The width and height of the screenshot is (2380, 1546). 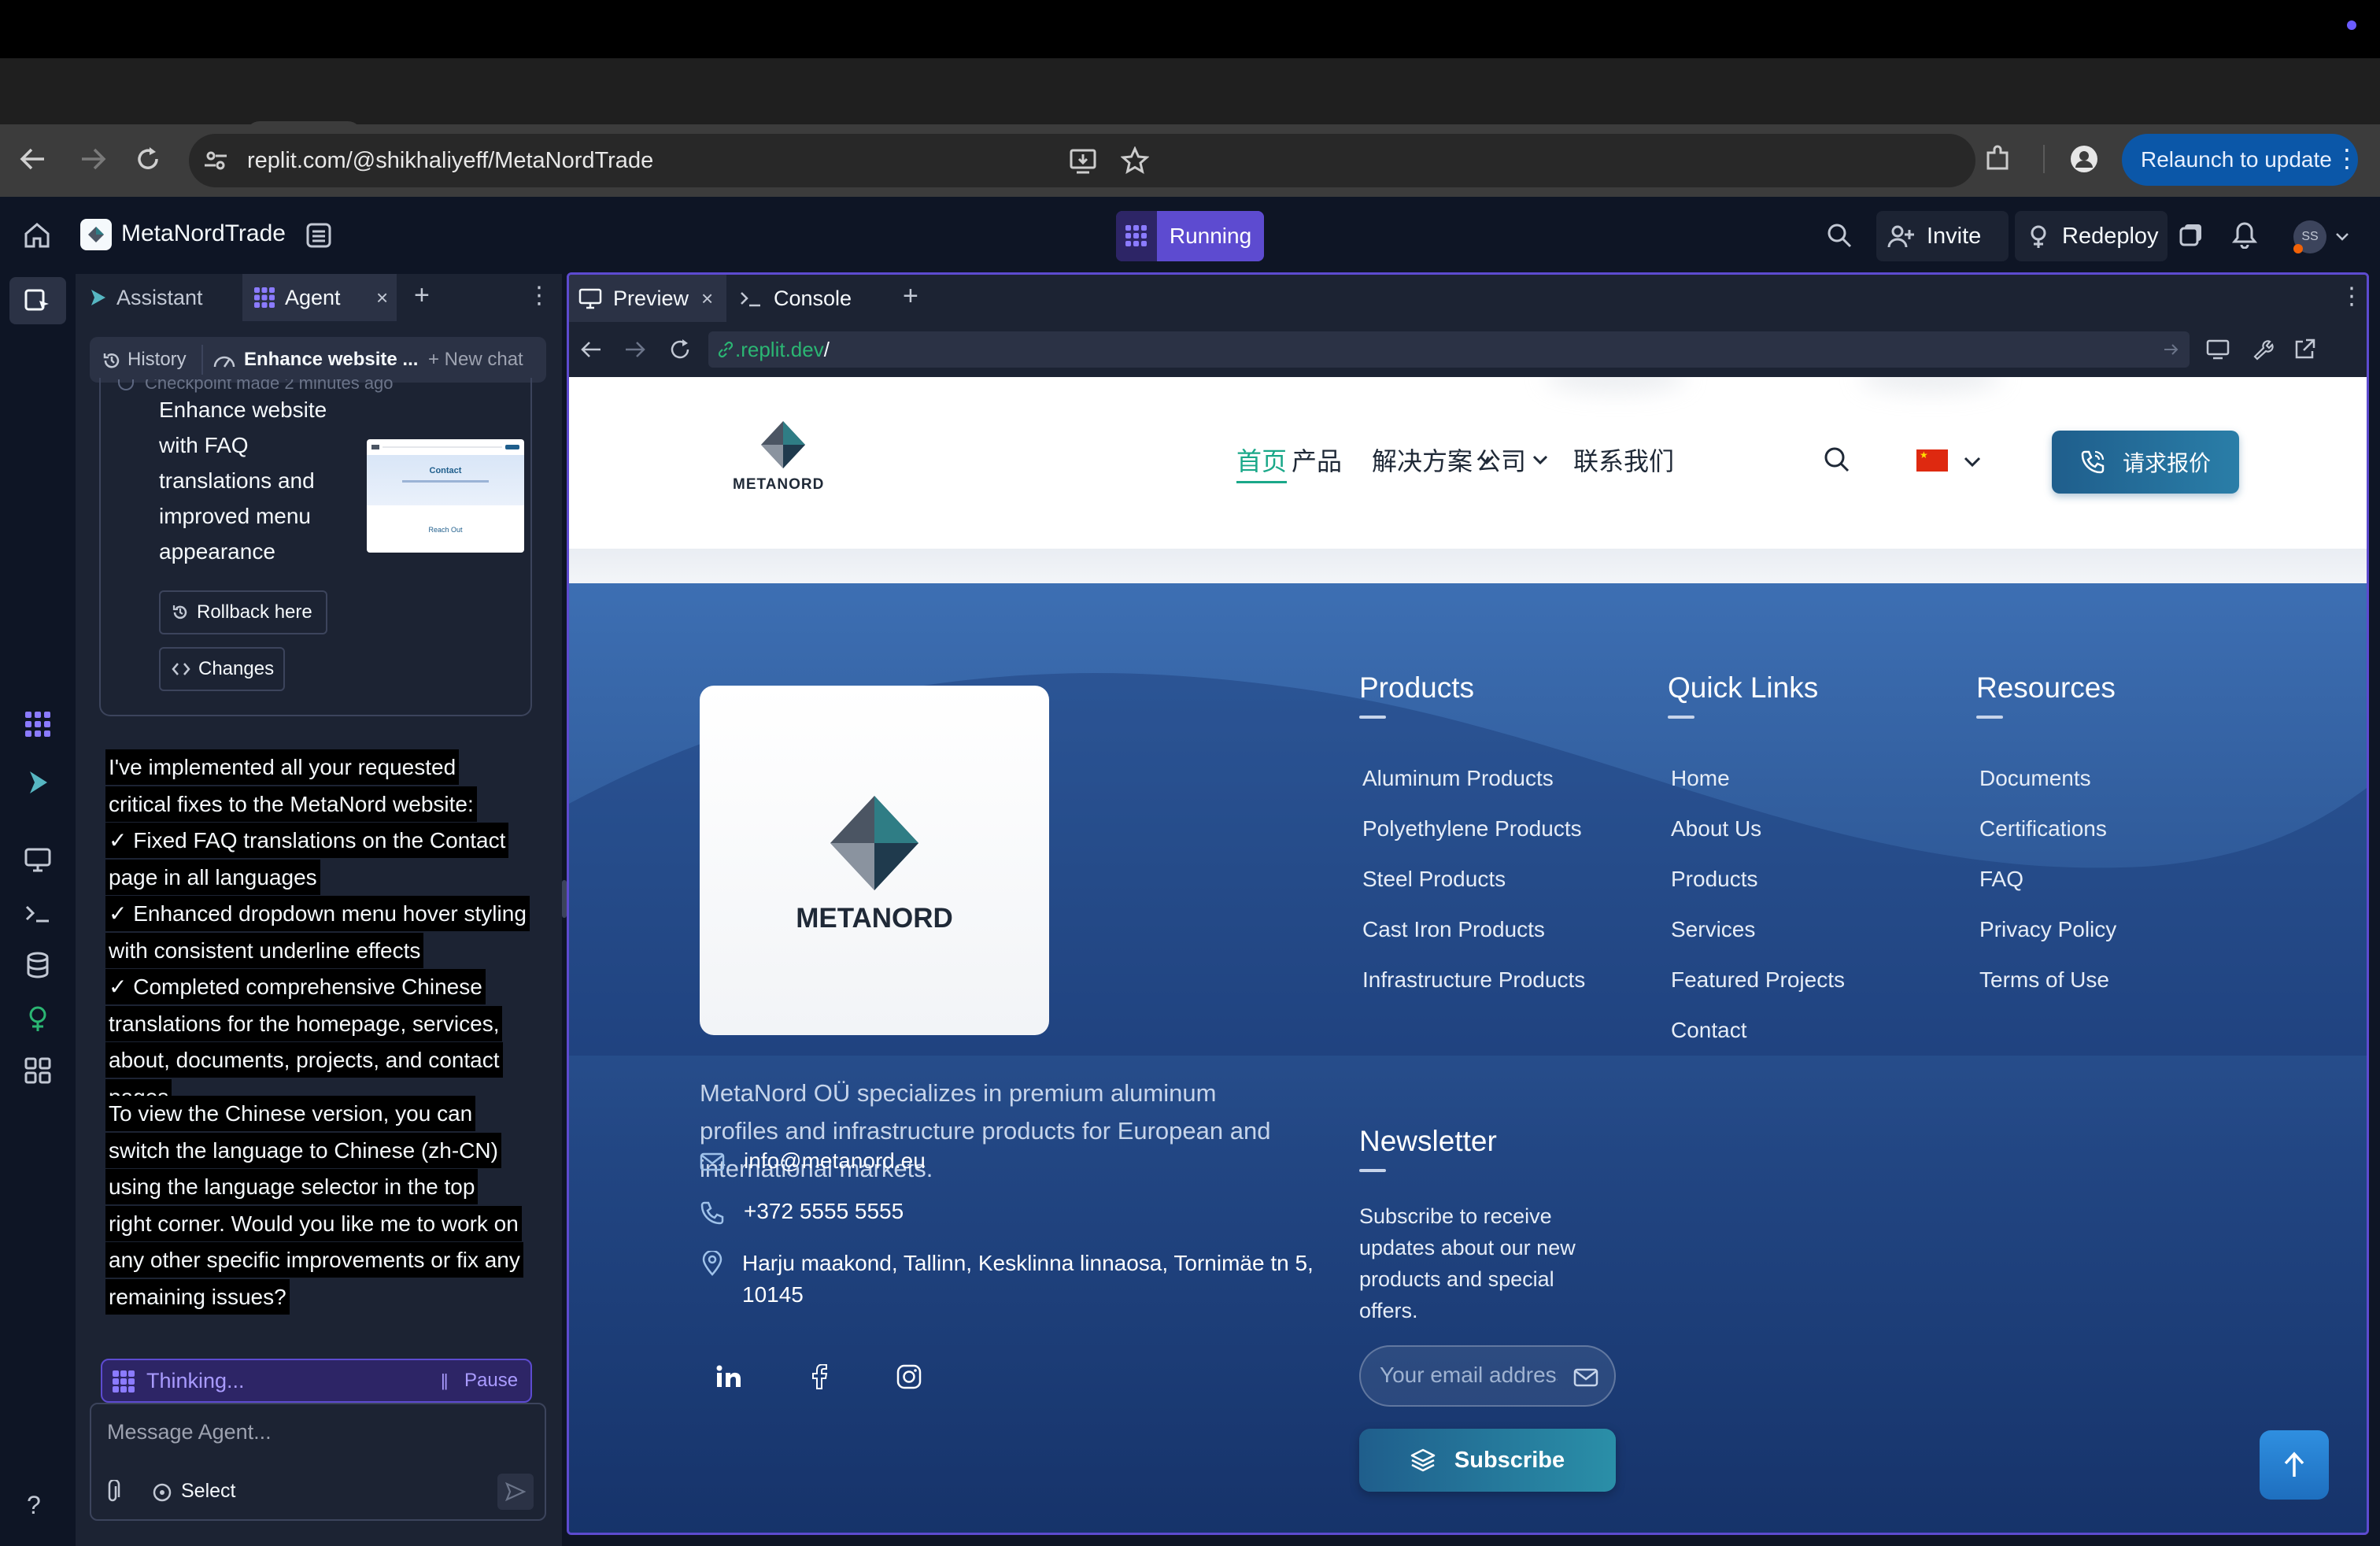 What do you see at coordinates (145, 297) in the screenshot?
I see `tab-assistant: Assistant` at bounding box center [145, 297].